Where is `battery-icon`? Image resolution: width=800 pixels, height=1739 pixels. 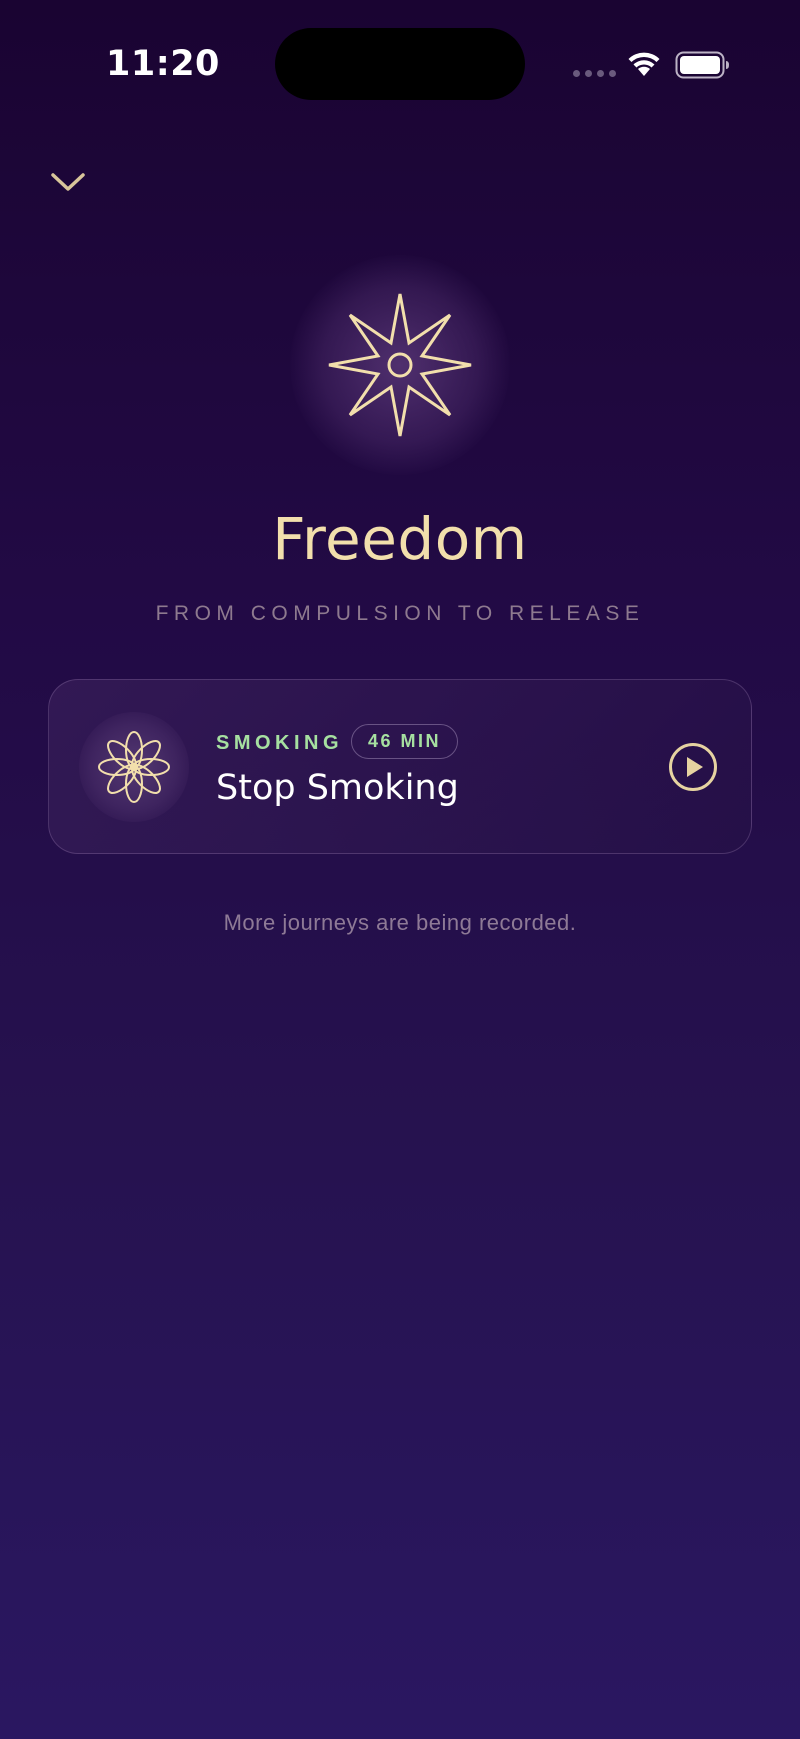 battery-icon is located at coordinates (702, 65).